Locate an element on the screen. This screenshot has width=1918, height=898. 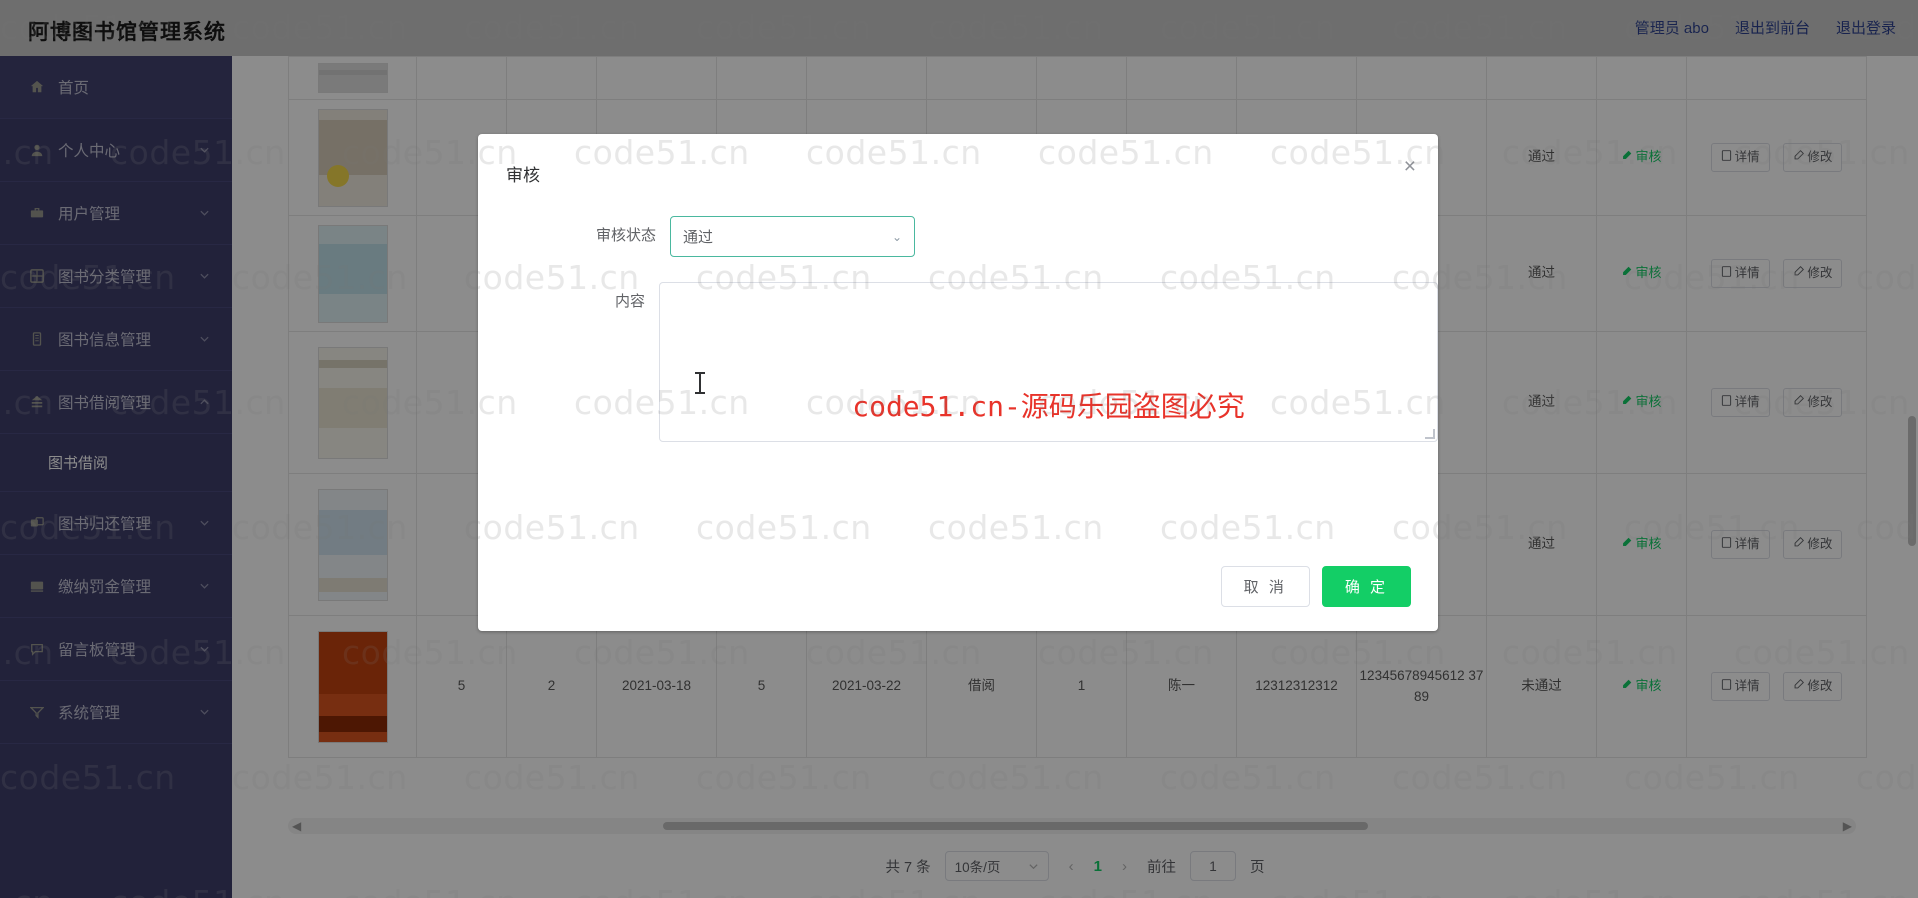
review-status-label: 审核状态 is located at coordinates (625, 235).